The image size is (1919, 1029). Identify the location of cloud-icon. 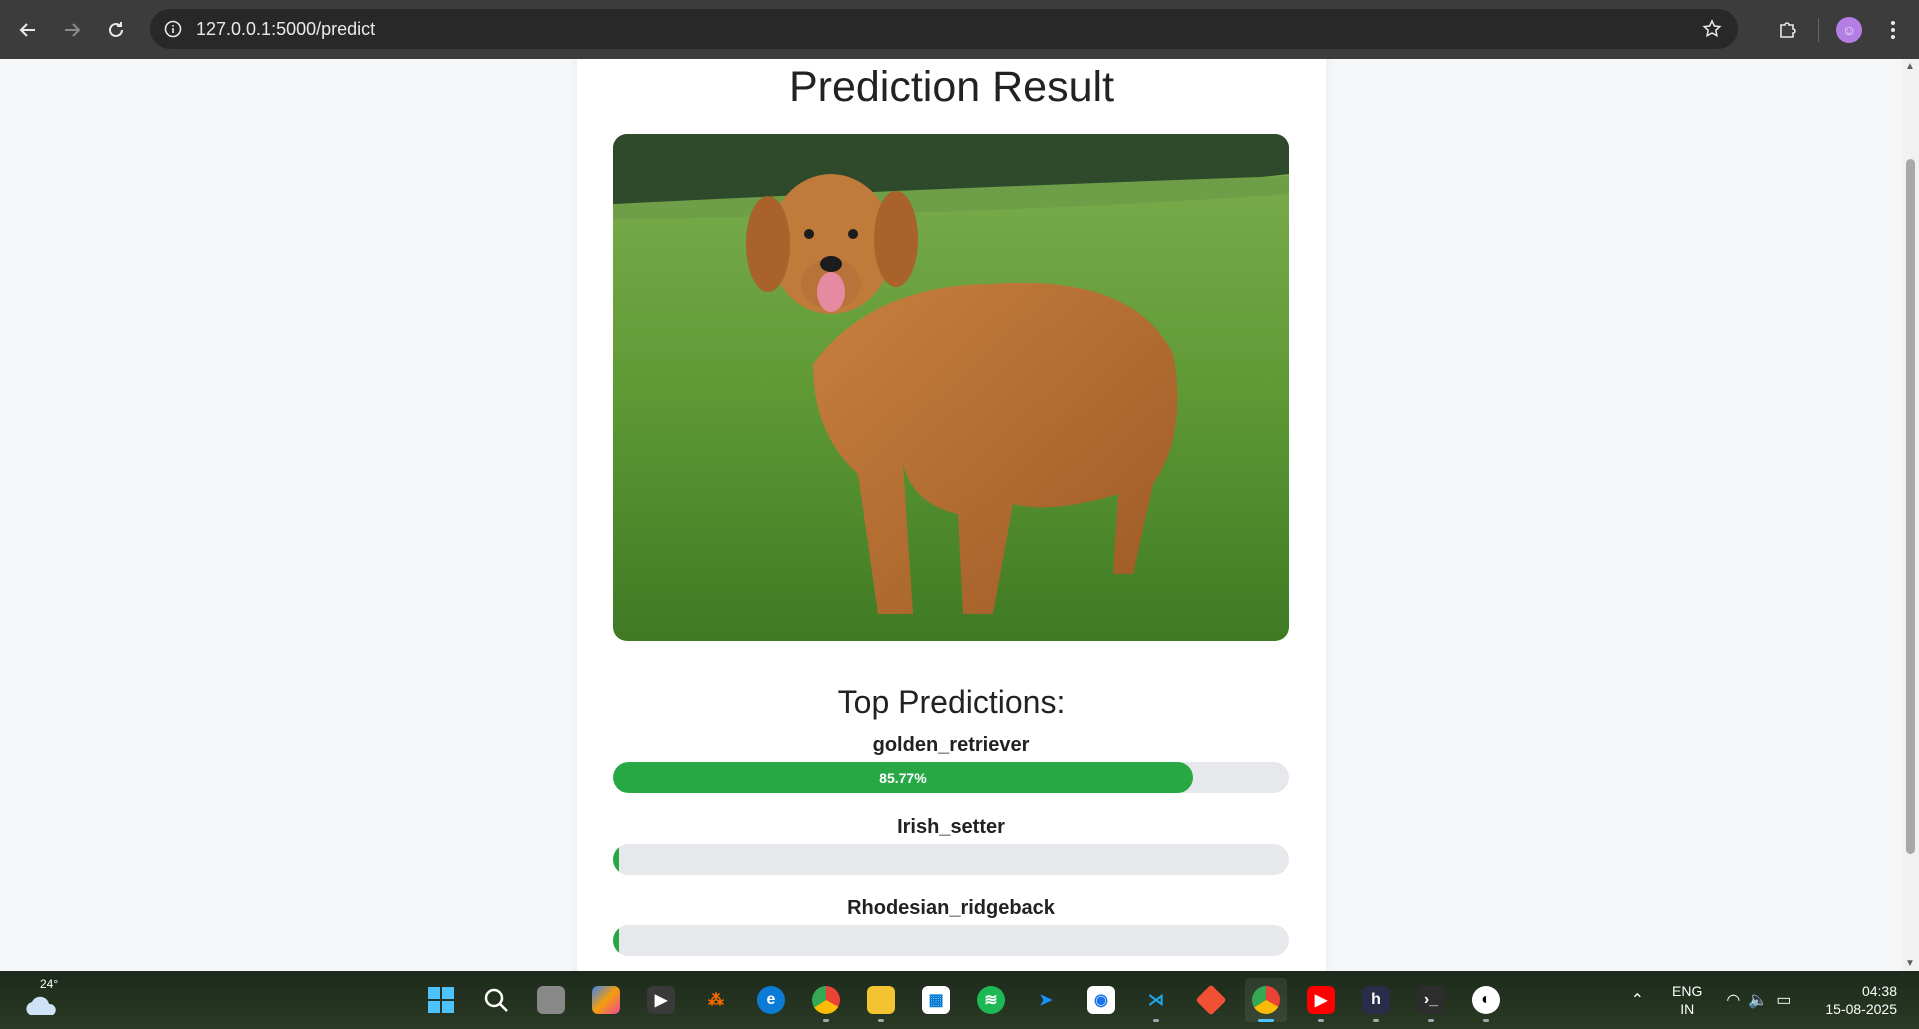
(41, 1005).